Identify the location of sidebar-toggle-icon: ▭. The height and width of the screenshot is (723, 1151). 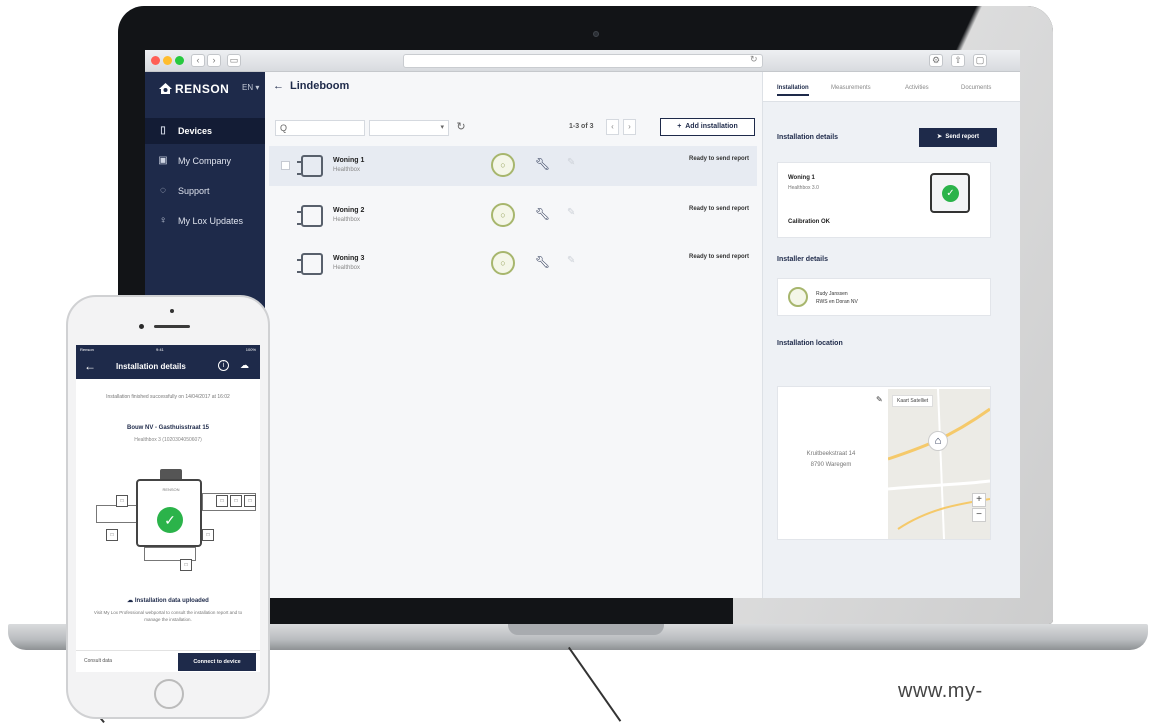
(234, 60).